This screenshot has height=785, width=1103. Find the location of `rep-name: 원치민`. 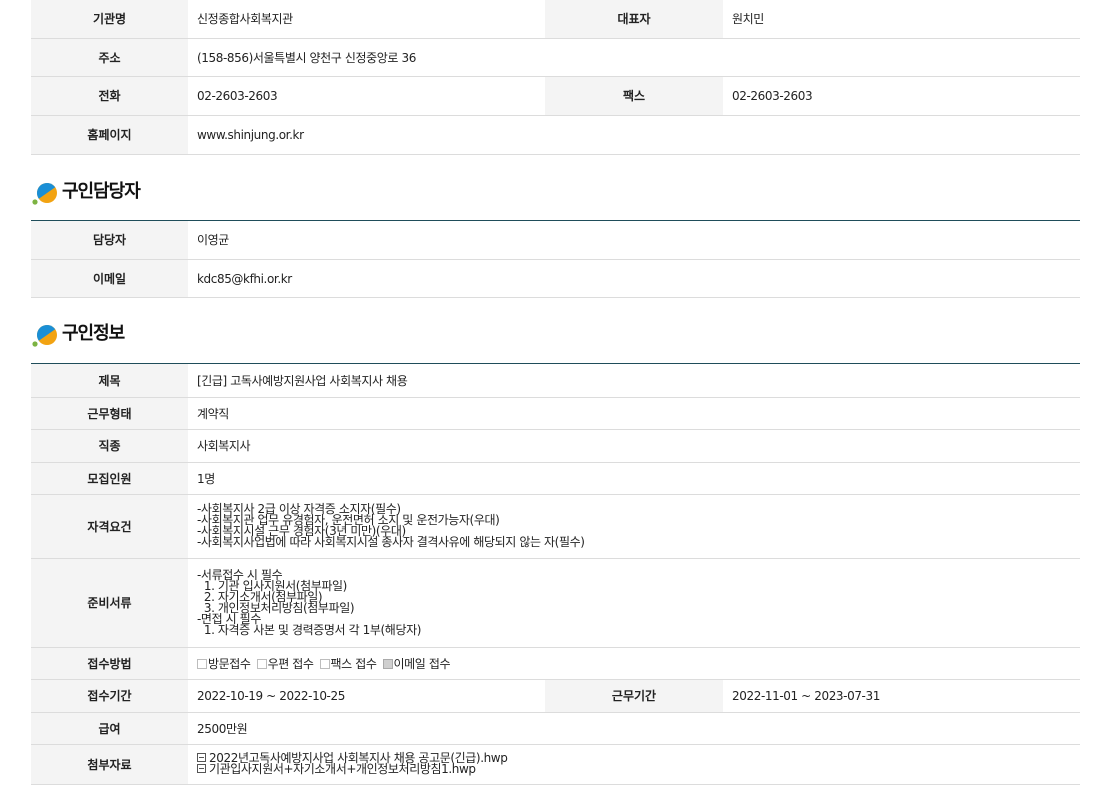

rep-name: 원치민 is located at coordinates (901, 19).